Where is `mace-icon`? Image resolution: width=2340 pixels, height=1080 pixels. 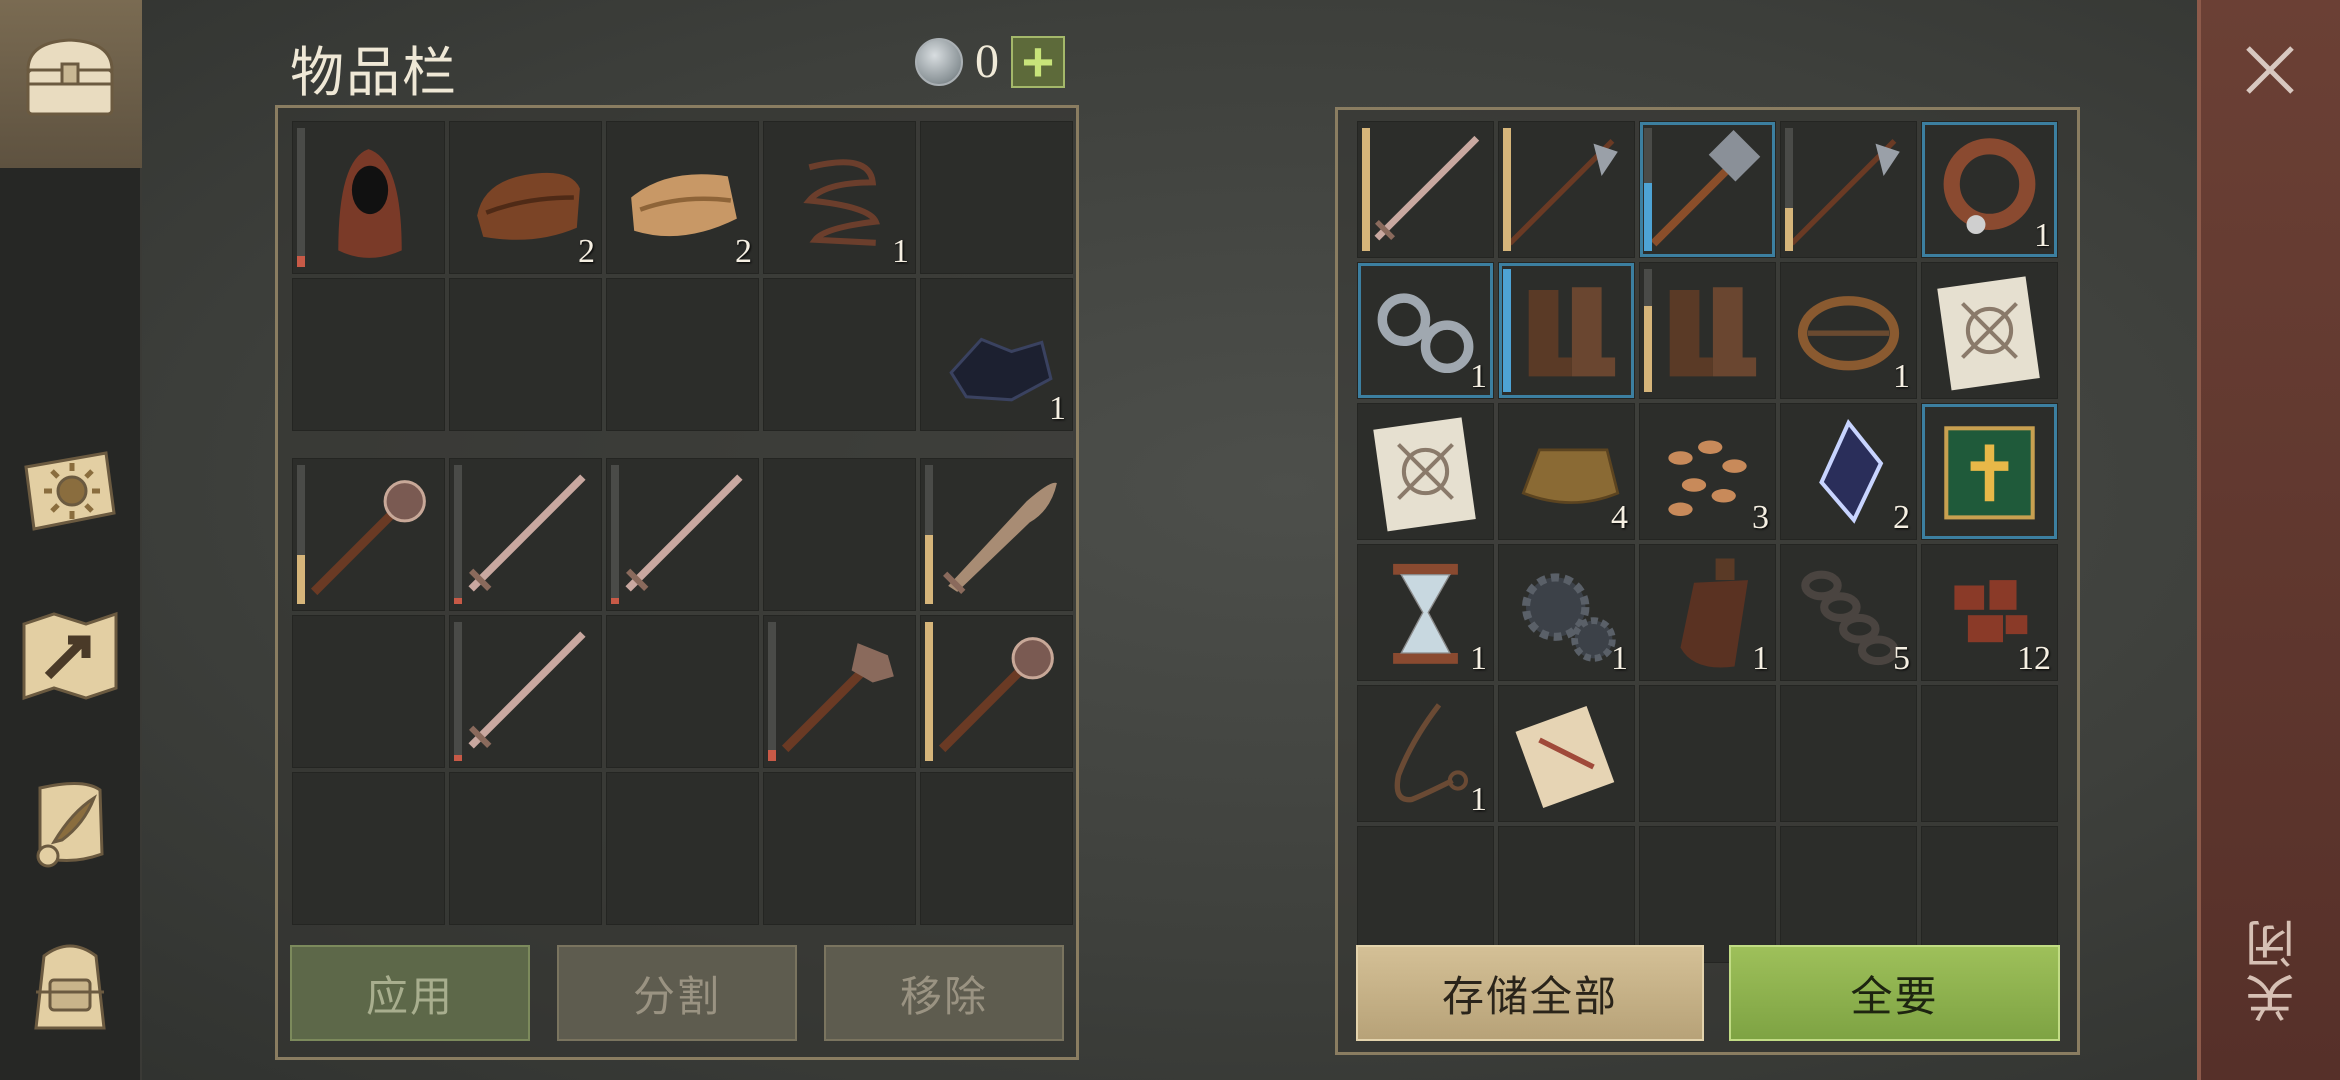 mace-icon is located at coordinates (996, 695).